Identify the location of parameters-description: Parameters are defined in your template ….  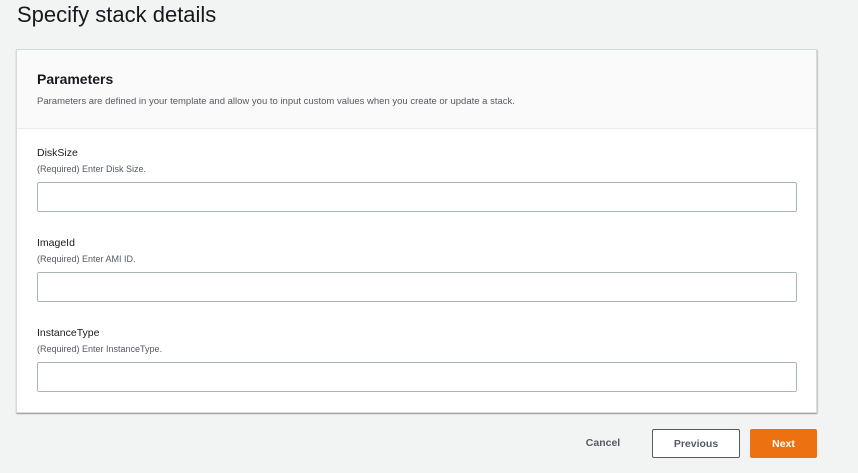
(276, 101).